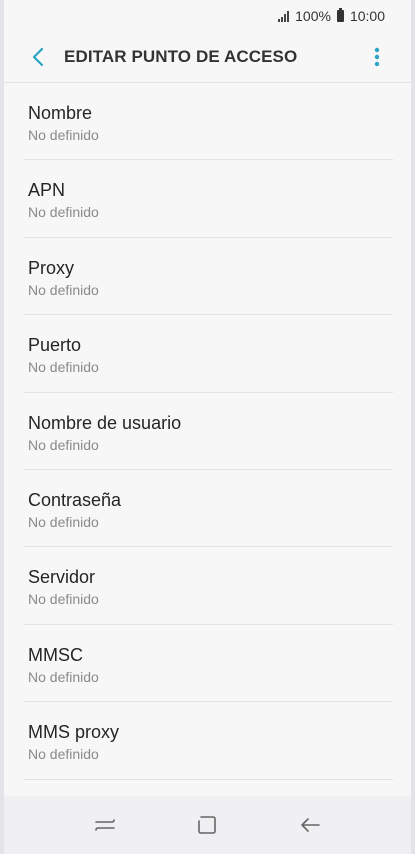 The image size is (415, 854). I want to click on list-item-proxy: Proxy No definido, so click(208, 277).